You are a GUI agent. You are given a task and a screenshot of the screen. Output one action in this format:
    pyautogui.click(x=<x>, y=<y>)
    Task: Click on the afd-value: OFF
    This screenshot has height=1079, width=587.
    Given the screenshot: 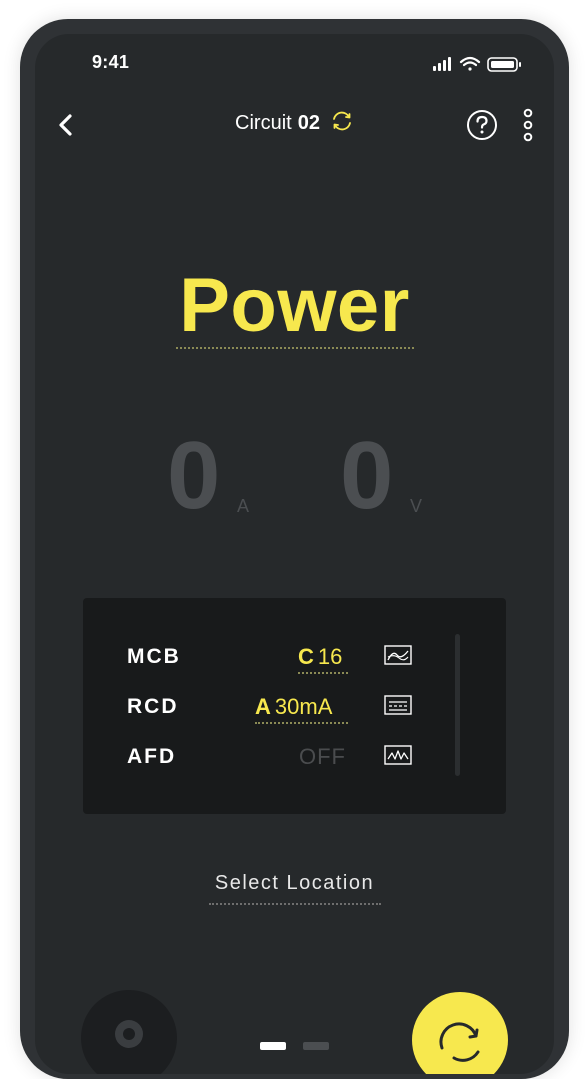 What is the action you would take?
    pyautogui.click(x=322, y=757)
    